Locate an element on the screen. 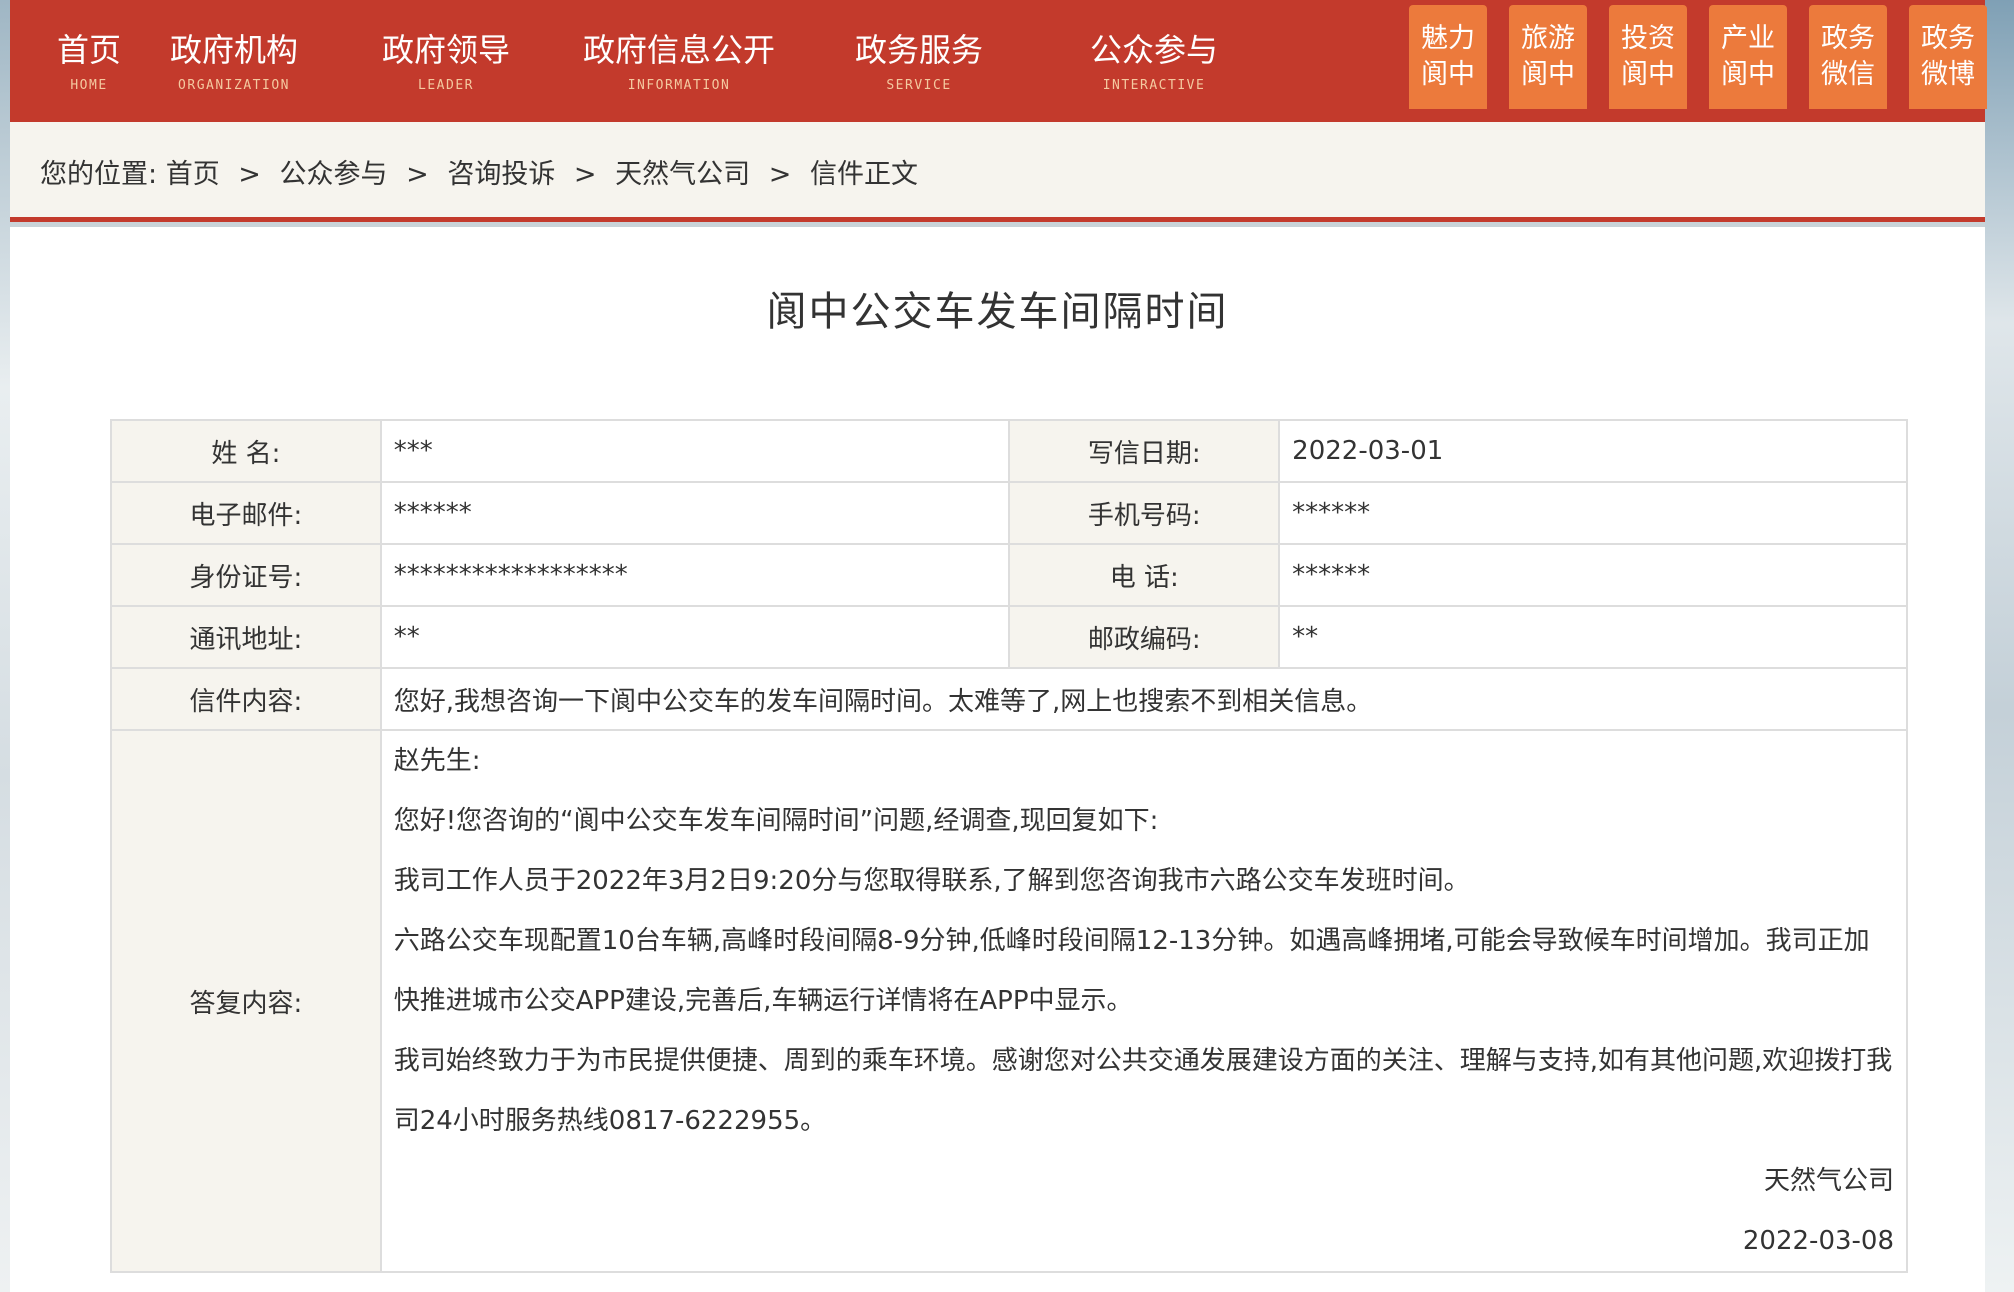 Image resolution: width=2014 pixels, height=1292 pixels. reply-paragraph: 您好!您咨询的“阆中公交车发车间隔时间”问题,经调查,现回复如下: is located at coordinates (776, 821).